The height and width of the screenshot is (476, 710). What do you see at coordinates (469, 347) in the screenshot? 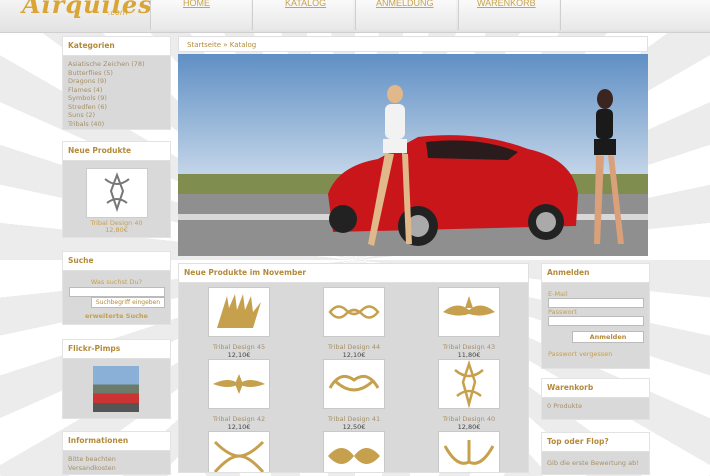
I see `product-name: Tribal Design 43` at bounding box center [469, 347].